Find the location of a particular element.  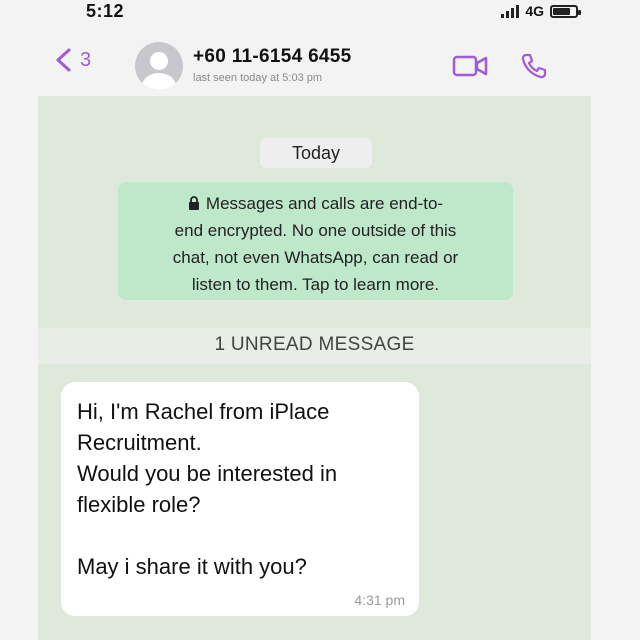

status-time: 5:12 is located at coordinates (105, 11).